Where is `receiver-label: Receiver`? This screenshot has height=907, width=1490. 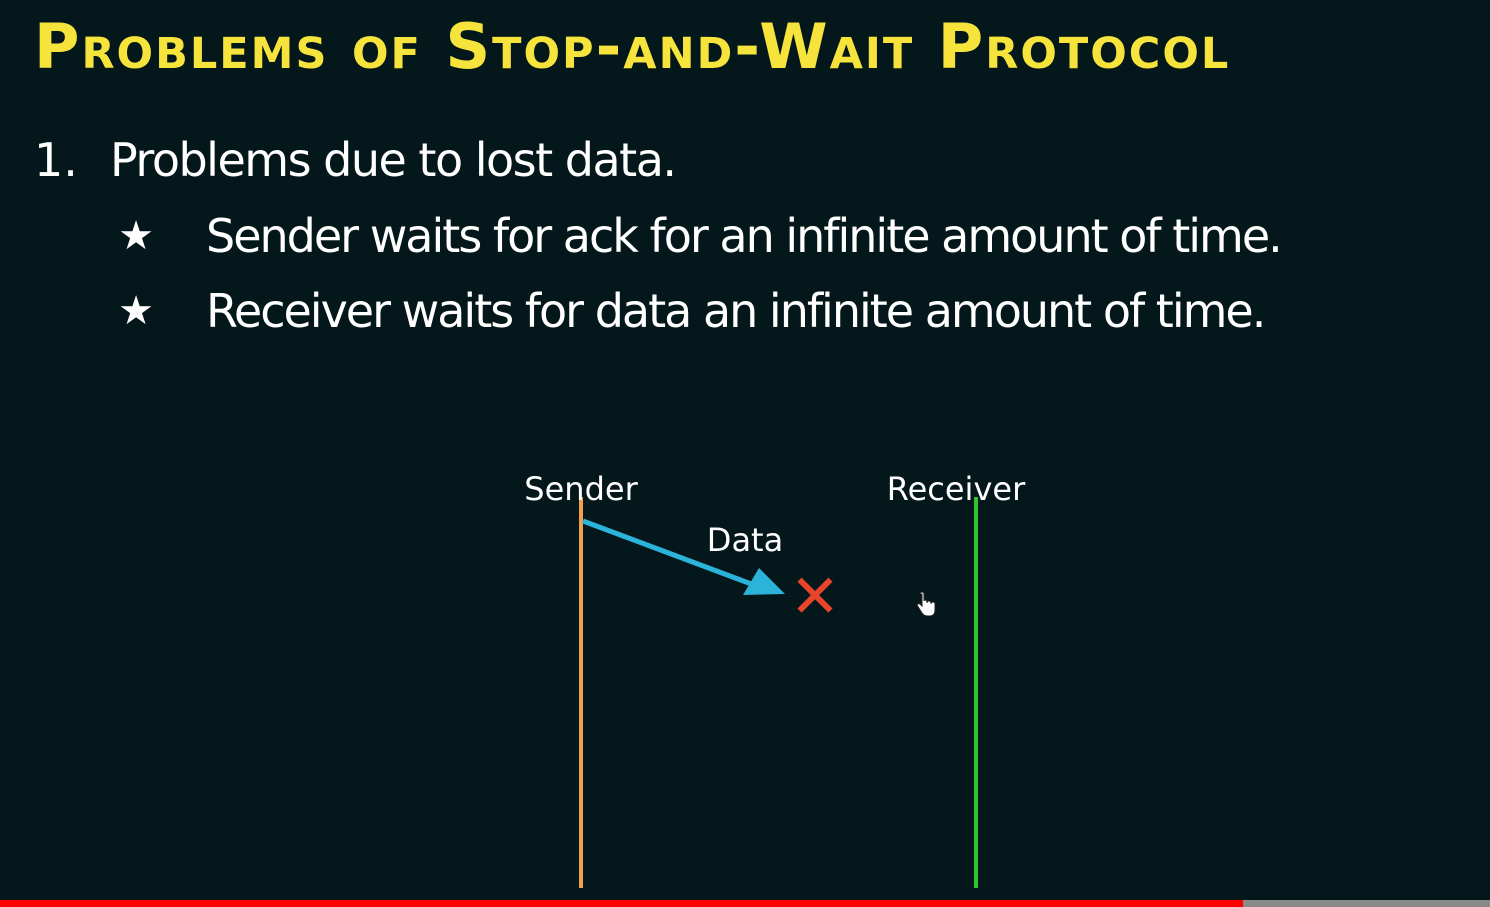
receiver-label: Receiver is located at coordinates (956, 489).